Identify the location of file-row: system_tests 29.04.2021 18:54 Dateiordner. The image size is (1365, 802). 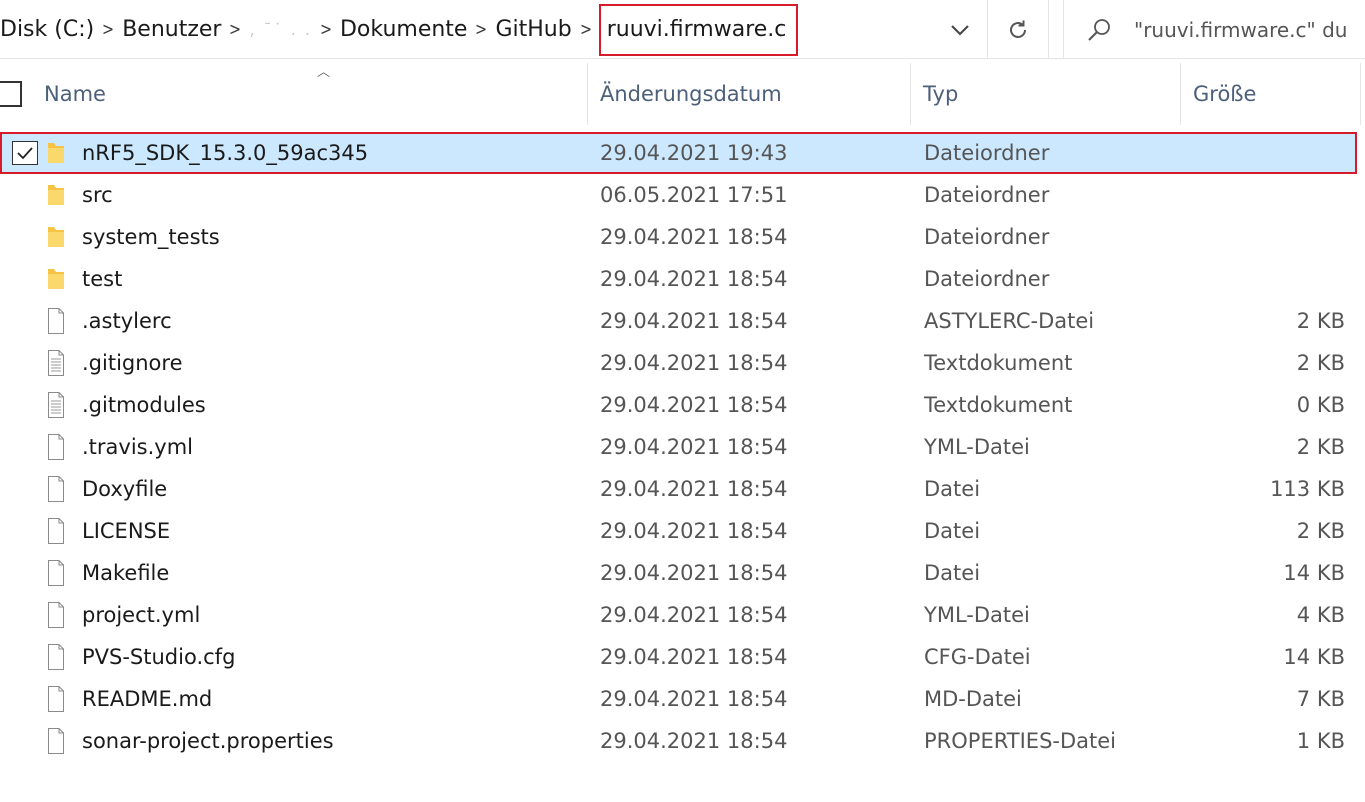
(682, 237).